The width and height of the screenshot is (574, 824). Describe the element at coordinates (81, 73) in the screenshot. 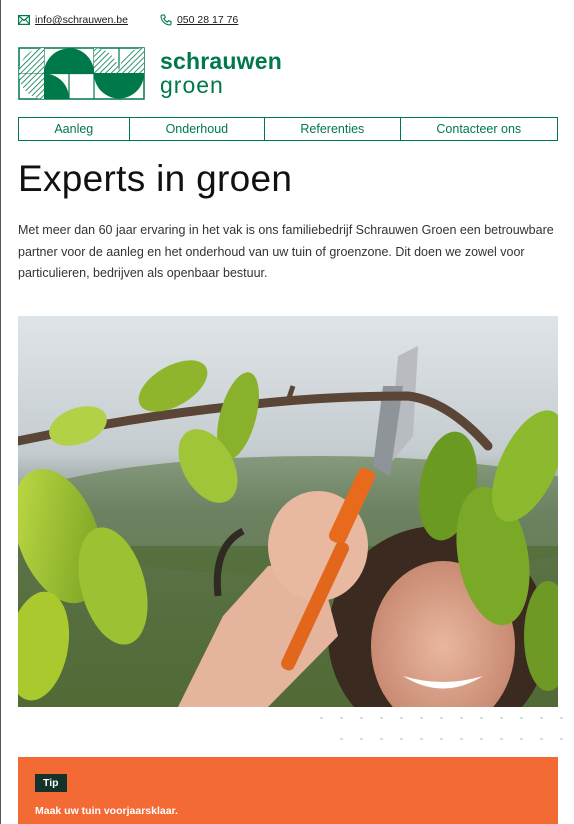

I see `logo-mark` at that location.